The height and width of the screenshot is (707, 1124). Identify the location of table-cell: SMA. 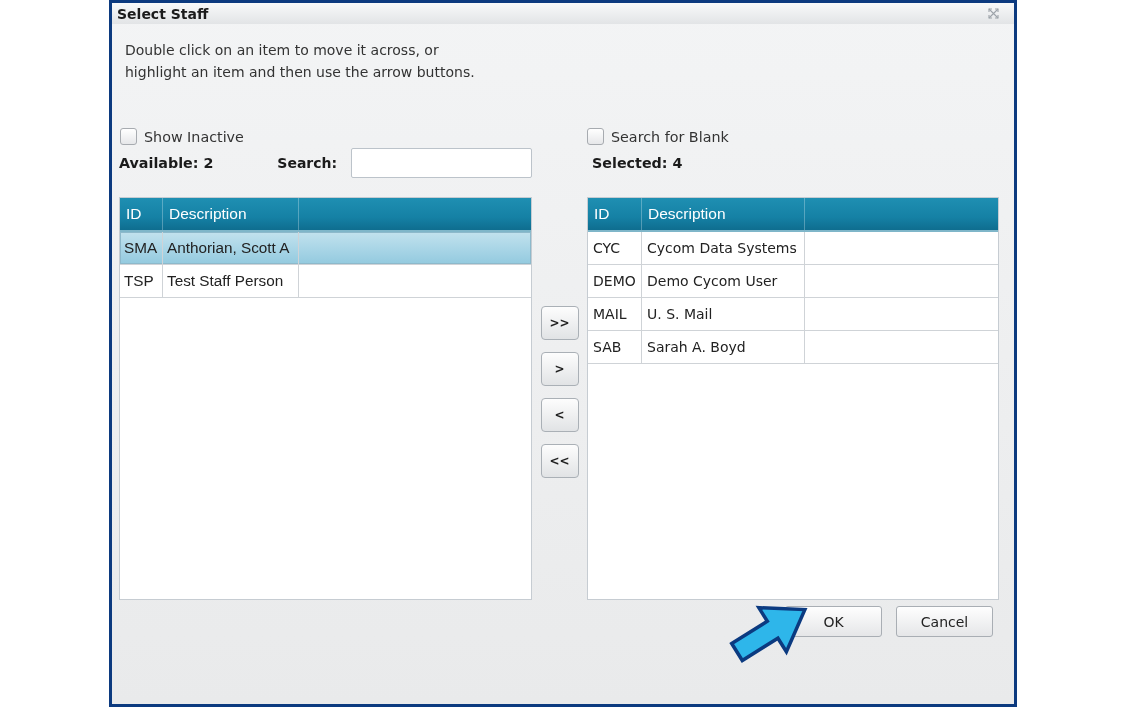
(141, 248).